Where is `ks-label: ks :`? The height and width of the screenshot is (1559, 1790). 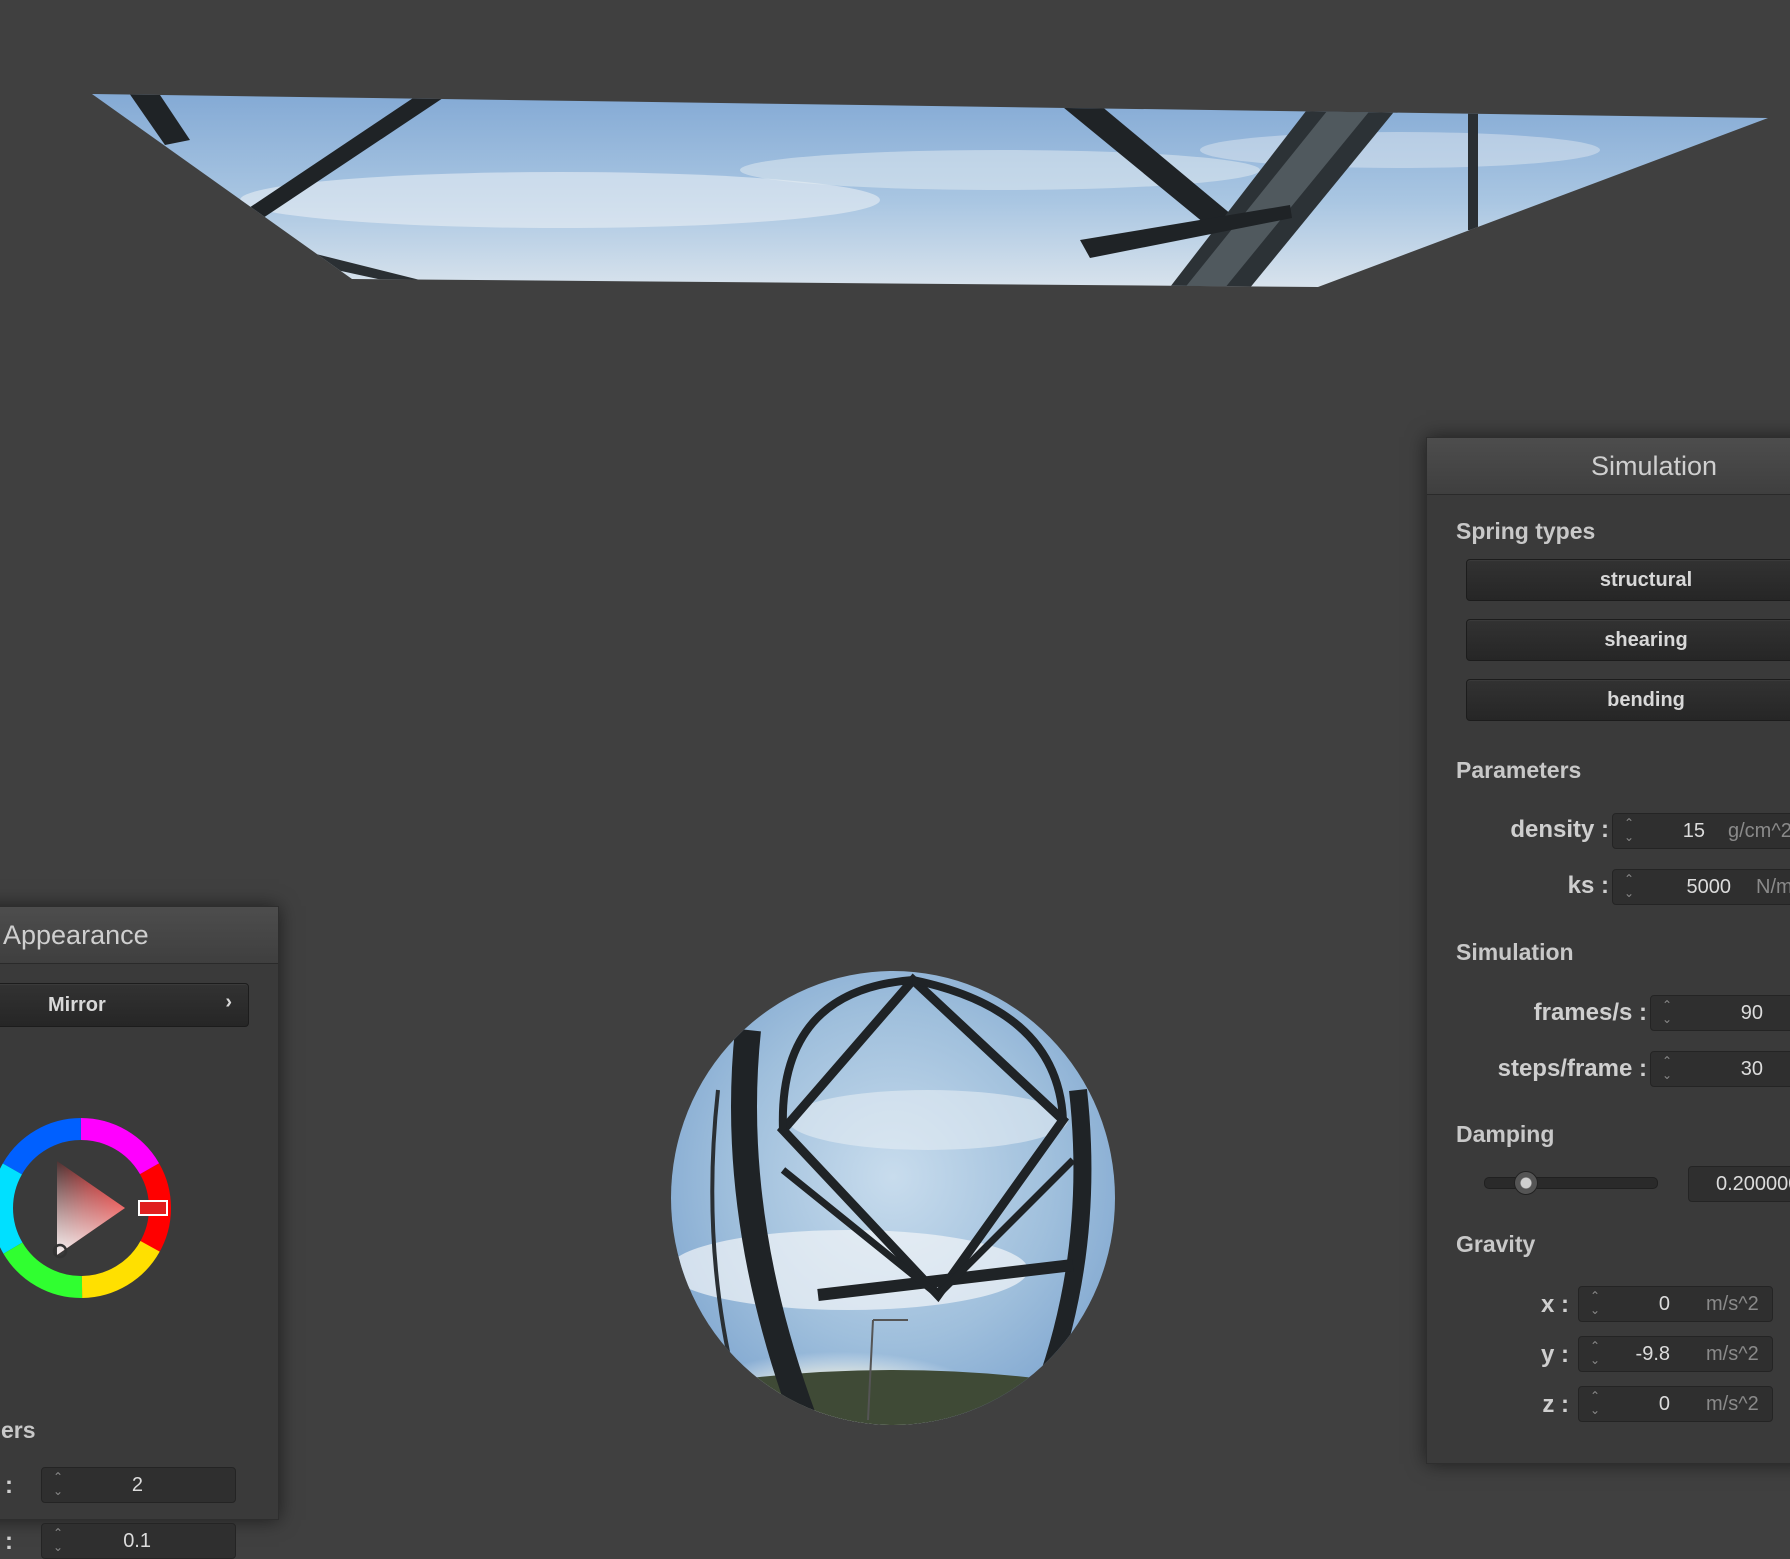 ks-label: ks : is located at coordinates (1588, 885).